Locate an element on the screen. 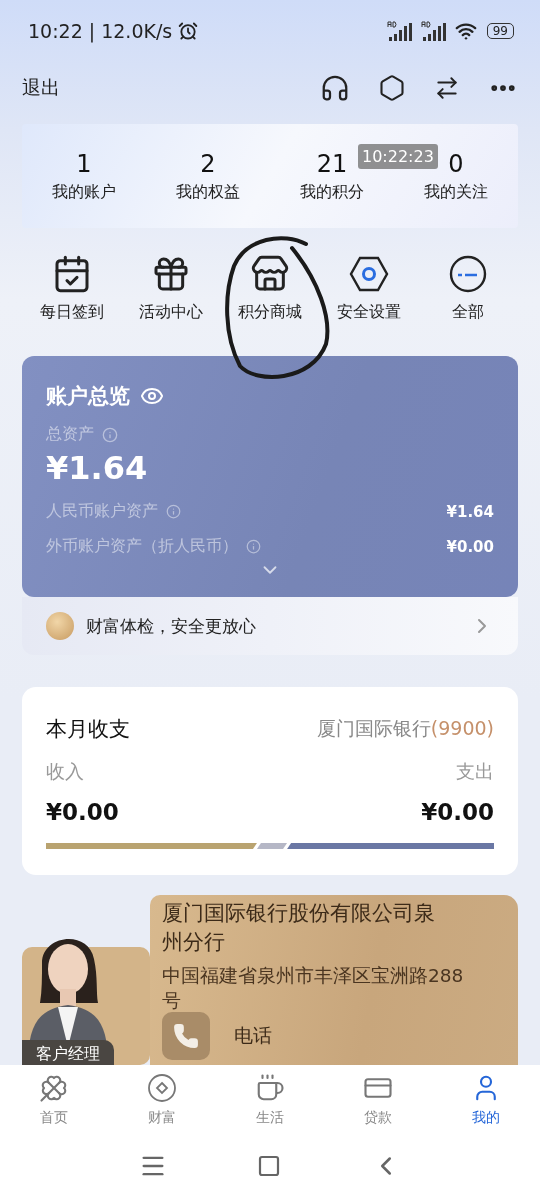 This screenshot has height=1200, width=540. shortcut-button: 积分商城 is located at coordinates (270, 294).